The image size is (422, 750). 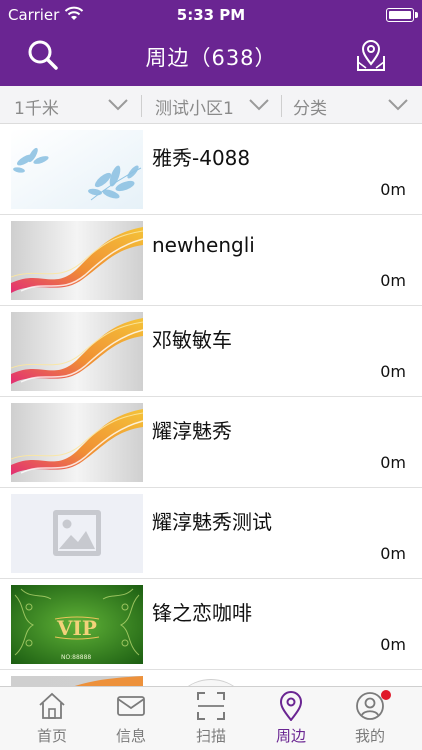 I want to click on tab-profile: 我的, so click(x=370, y=718).